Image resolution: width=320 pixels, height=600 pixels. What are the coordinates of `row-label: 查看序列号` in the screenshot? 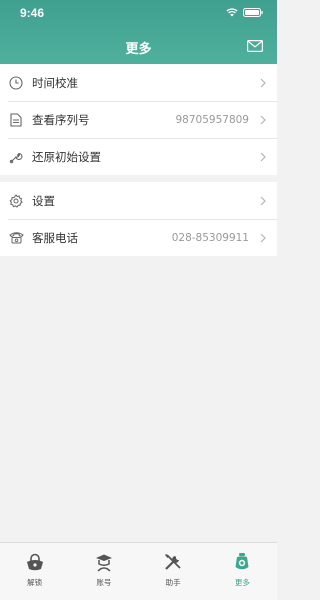 It's located at (61, 119).